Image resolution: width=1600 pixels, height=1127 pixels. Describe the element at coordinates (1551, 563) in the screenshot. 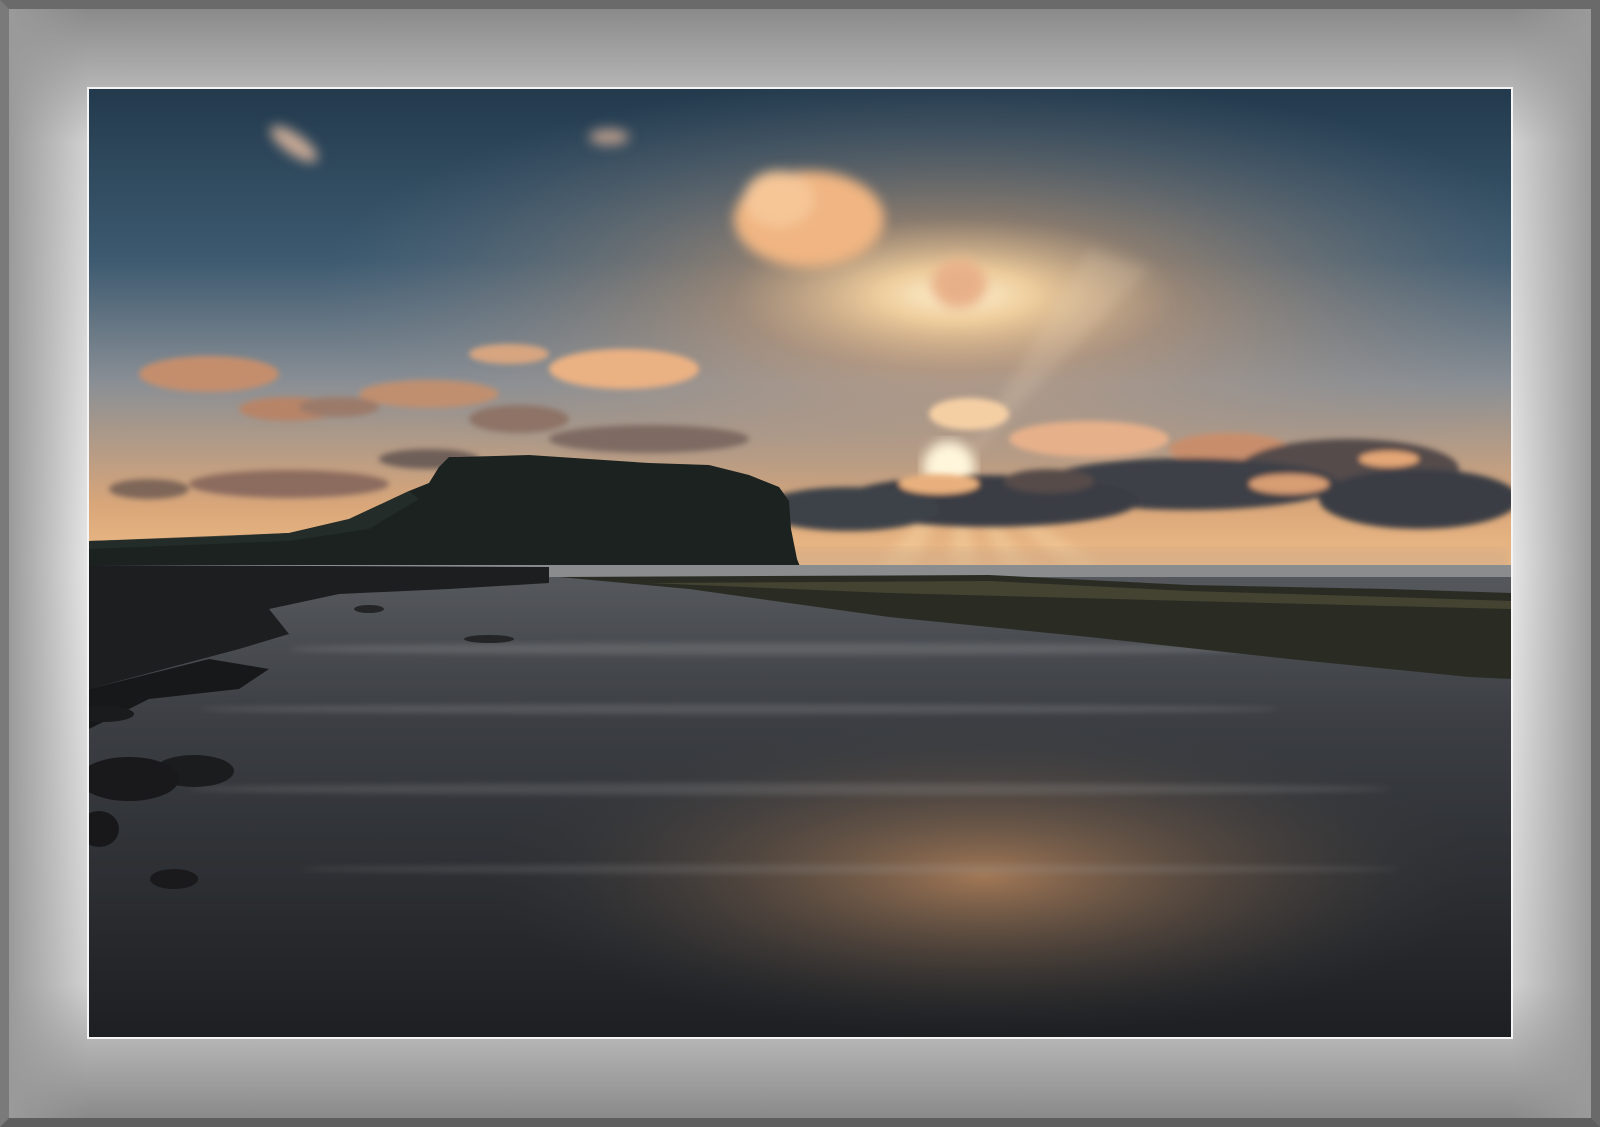

I see `frame-bevel-right` at that location.